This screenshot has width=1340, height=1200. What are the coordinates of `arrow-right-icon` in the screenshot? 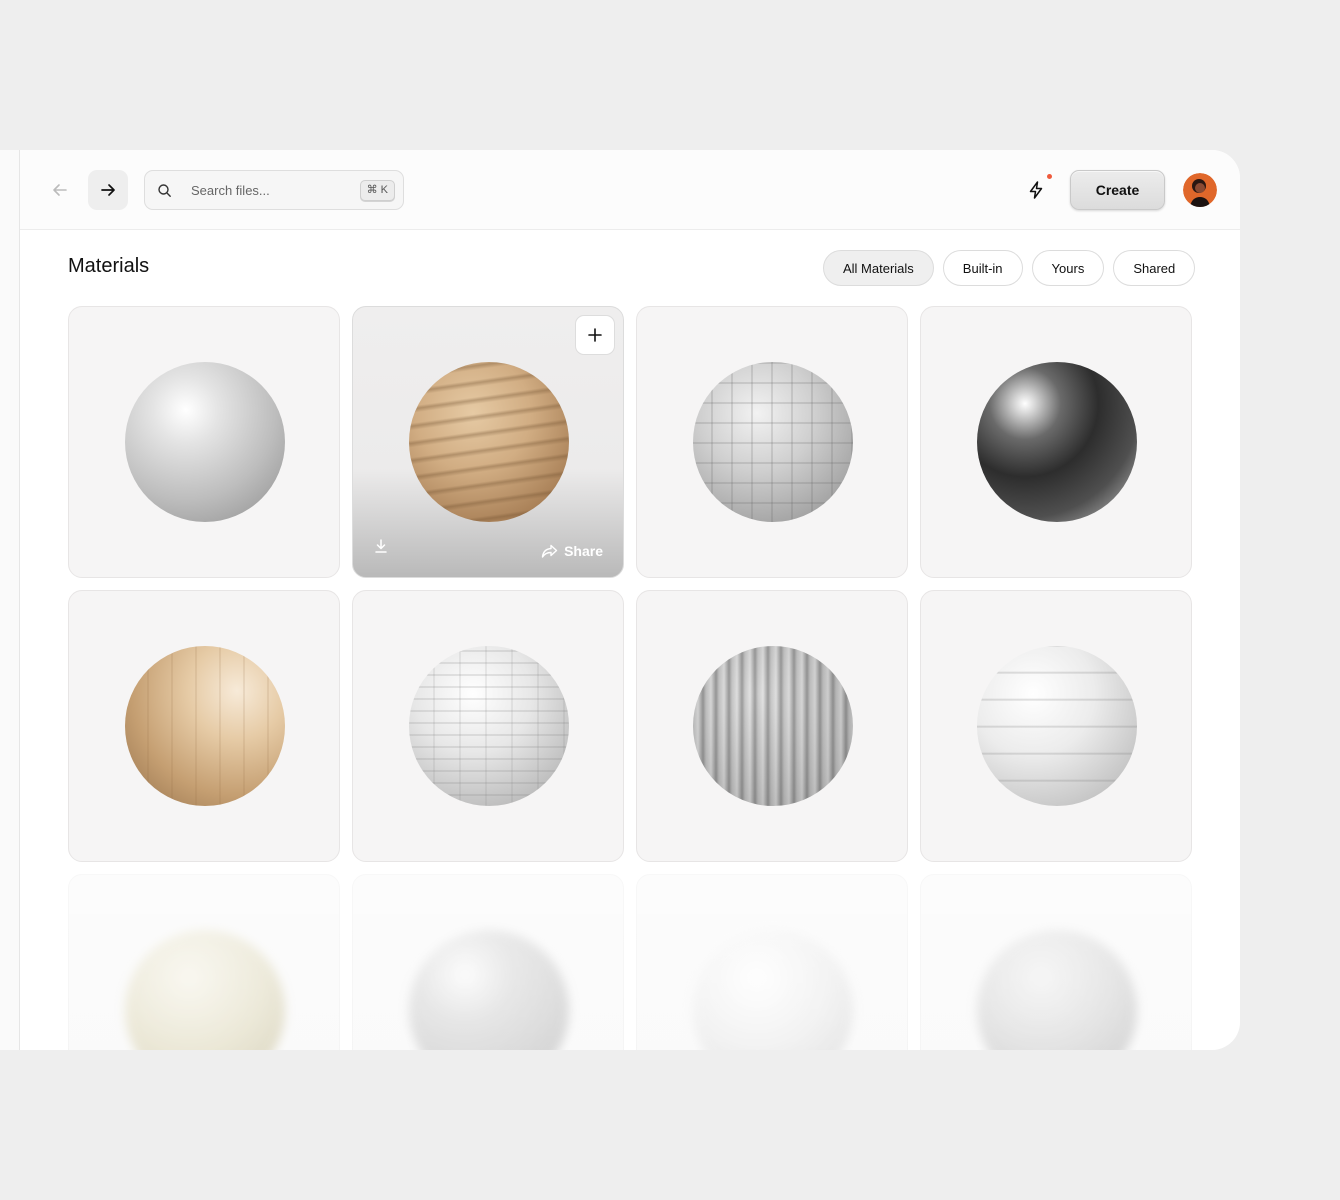 It's located at (108, 190).